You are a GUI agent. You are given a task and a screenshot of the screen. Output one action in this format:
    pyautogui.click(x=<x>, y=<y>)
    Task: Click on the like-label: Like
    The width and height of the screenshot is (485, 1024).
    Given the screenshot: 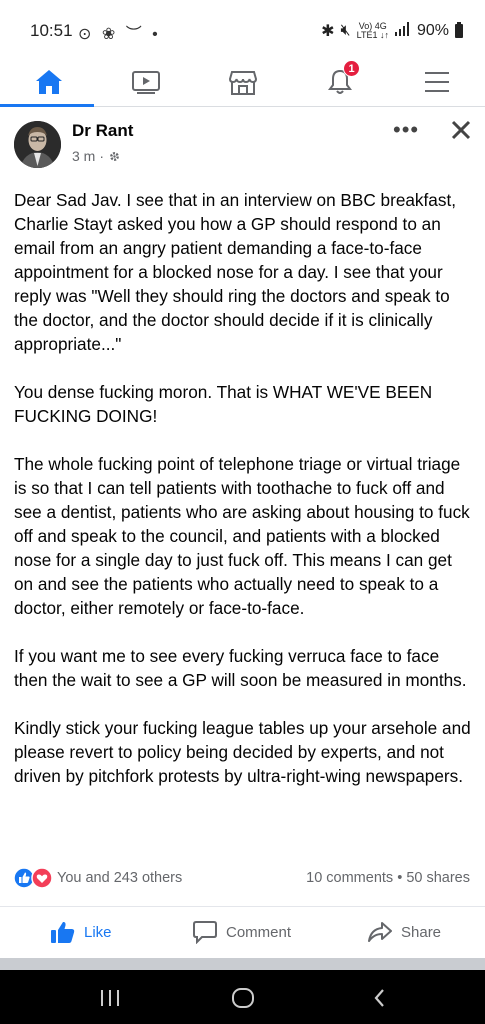 What is the action you would take?
    pyautogui.click(x=98, y=932)
    